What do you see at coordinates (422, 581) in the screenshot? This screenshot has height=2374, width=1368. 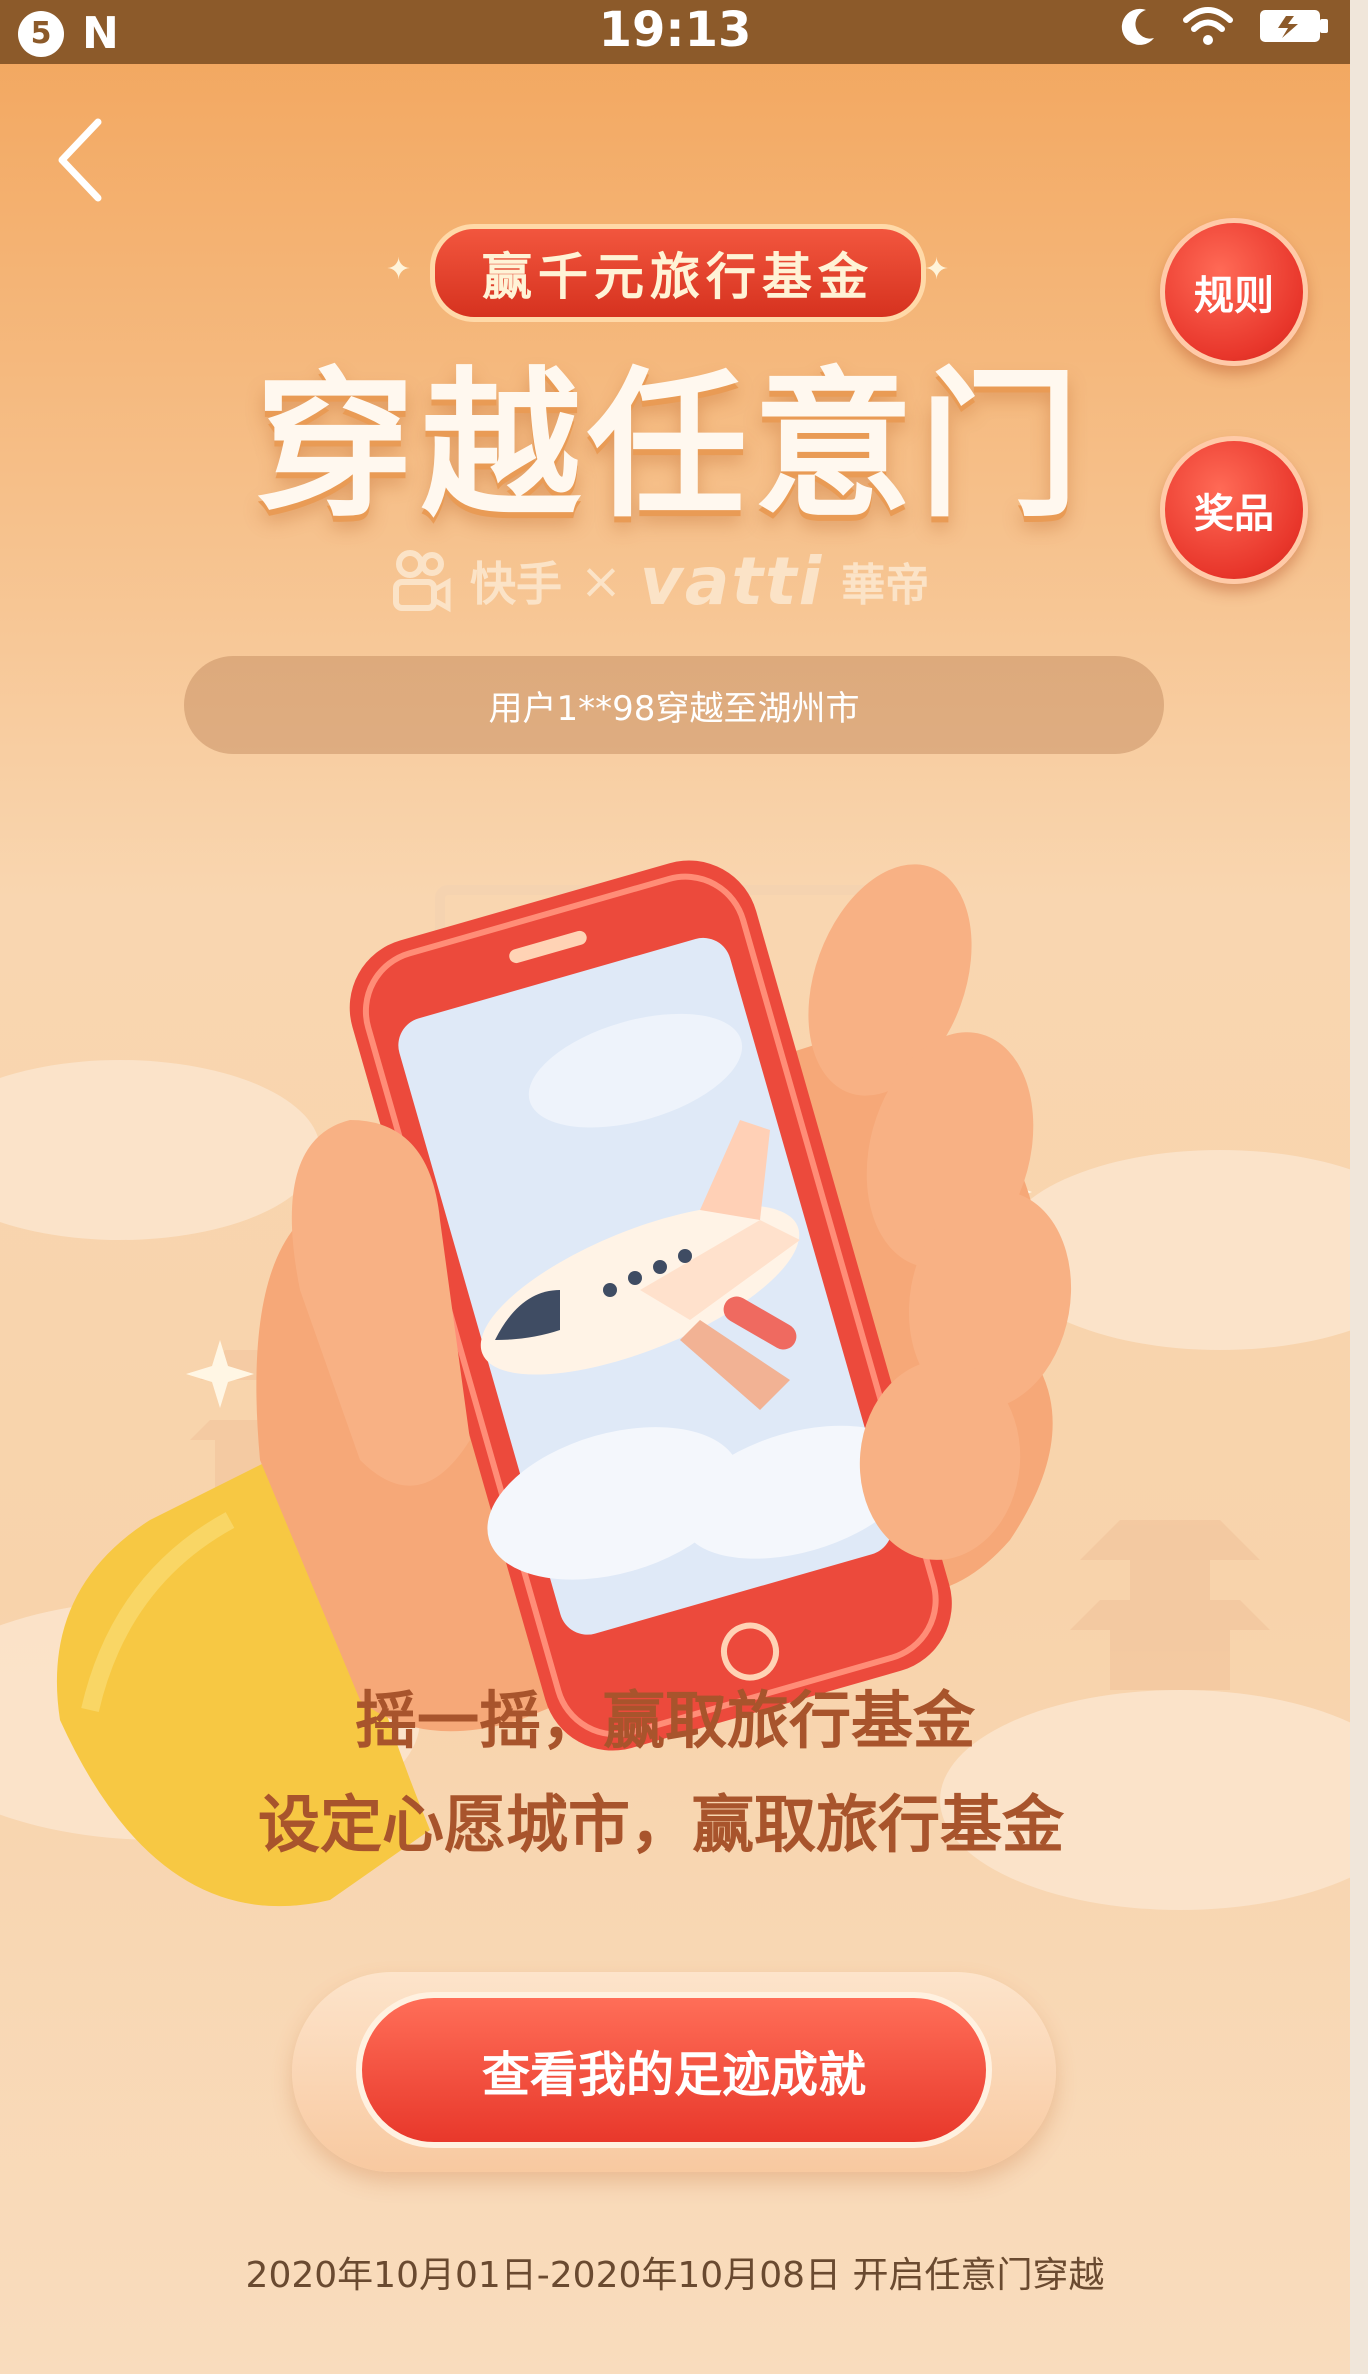 I see `kuaishou-logo-icon` at bounding box center [422, 581].